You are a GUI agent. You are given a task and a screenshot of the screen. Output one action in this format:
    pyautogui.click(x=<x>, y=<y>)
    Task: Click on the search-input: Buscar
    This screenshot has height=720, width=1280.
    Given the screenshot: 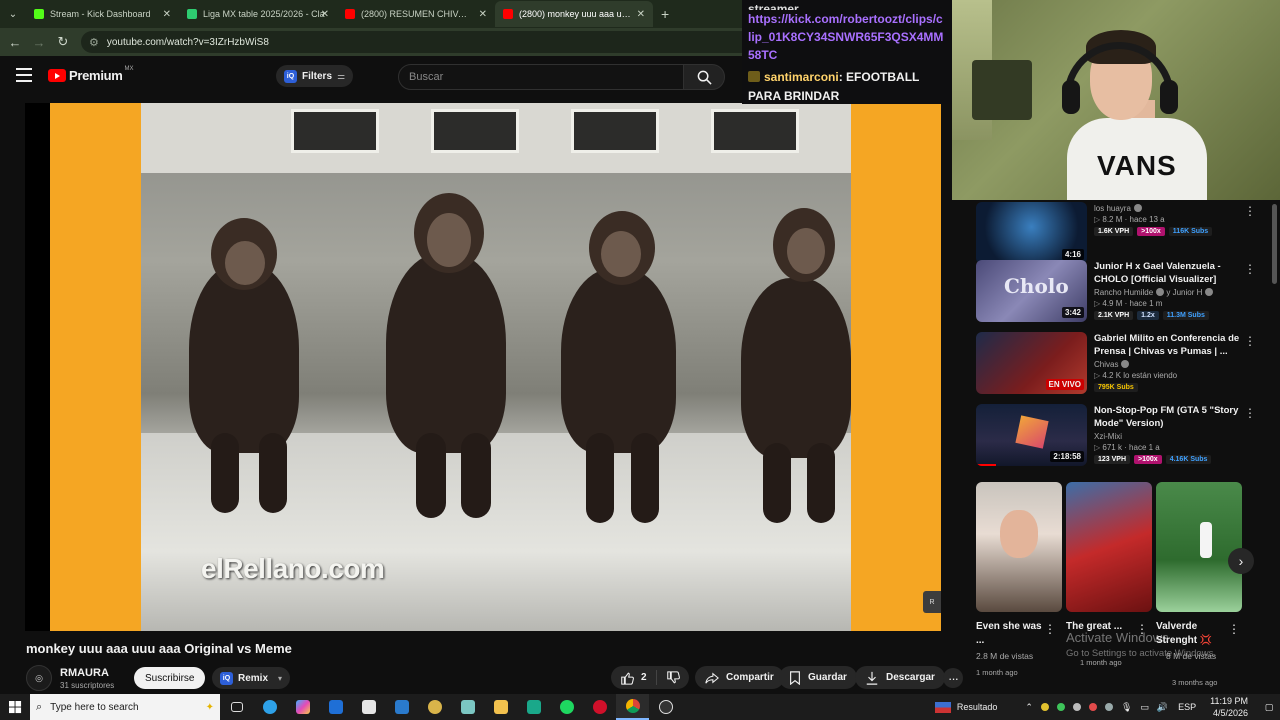 What is the action you would take?
    pyautogui.click(x=541, y=77)
    